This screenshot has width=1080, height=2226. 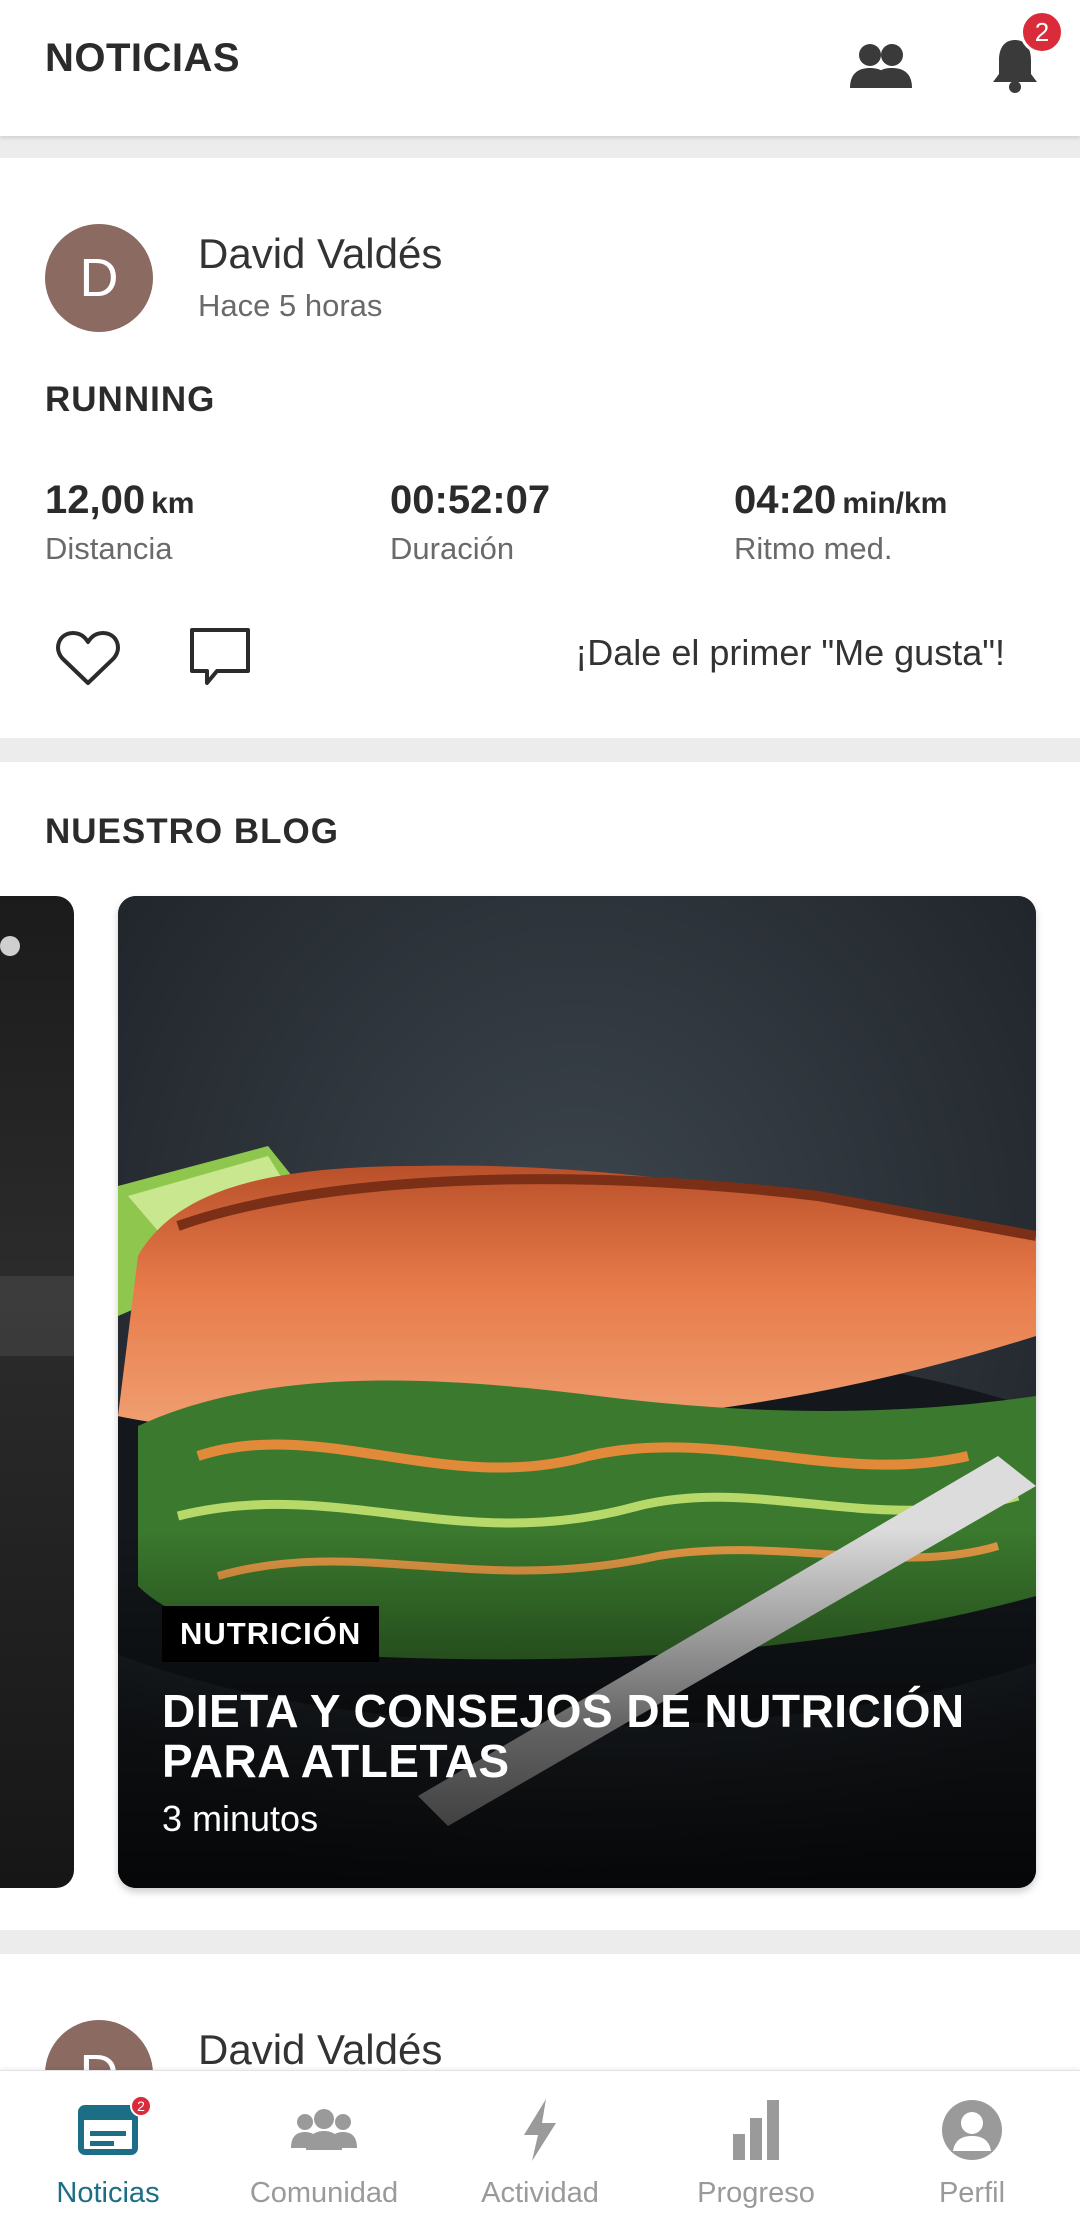 I want to click on stat-label: Distancia, so click(x=109, y=548).